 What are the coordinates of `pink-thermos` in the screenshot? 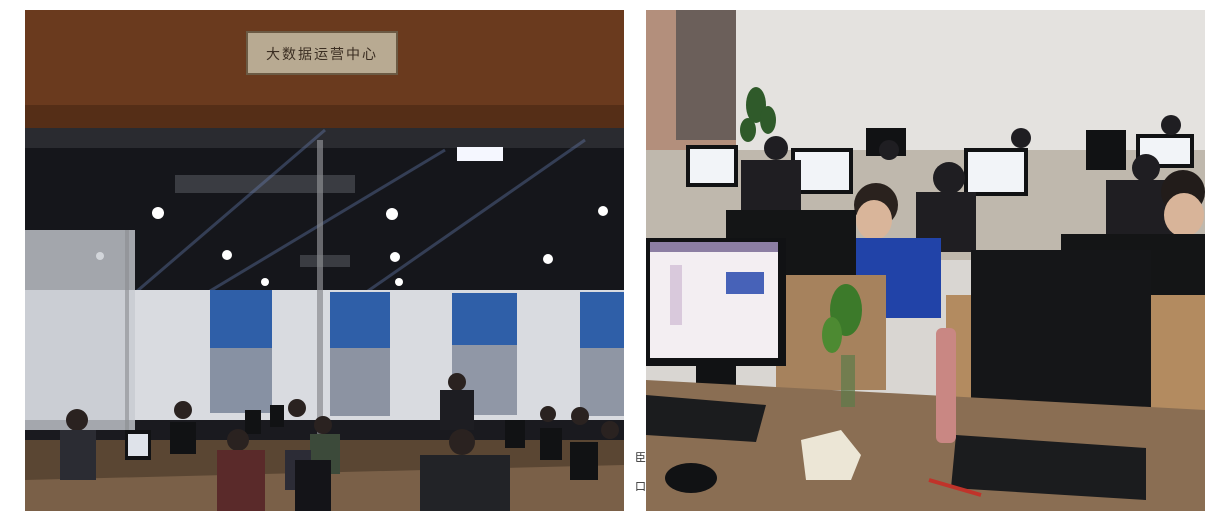 It's located at (946, 385).